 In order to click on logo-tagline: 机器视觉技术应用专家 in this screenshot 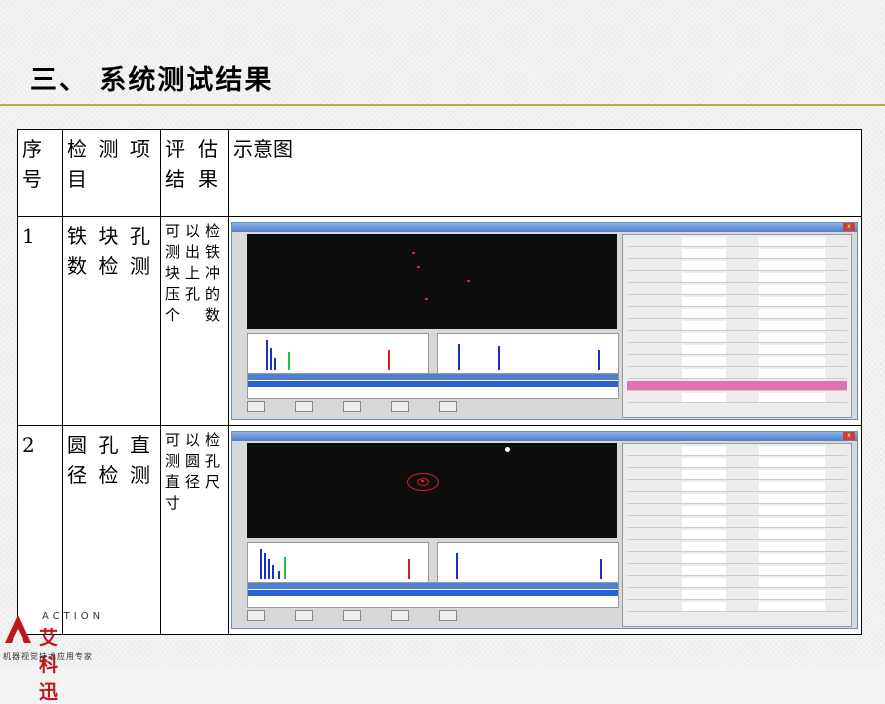, I will do `click(48, 656)`.